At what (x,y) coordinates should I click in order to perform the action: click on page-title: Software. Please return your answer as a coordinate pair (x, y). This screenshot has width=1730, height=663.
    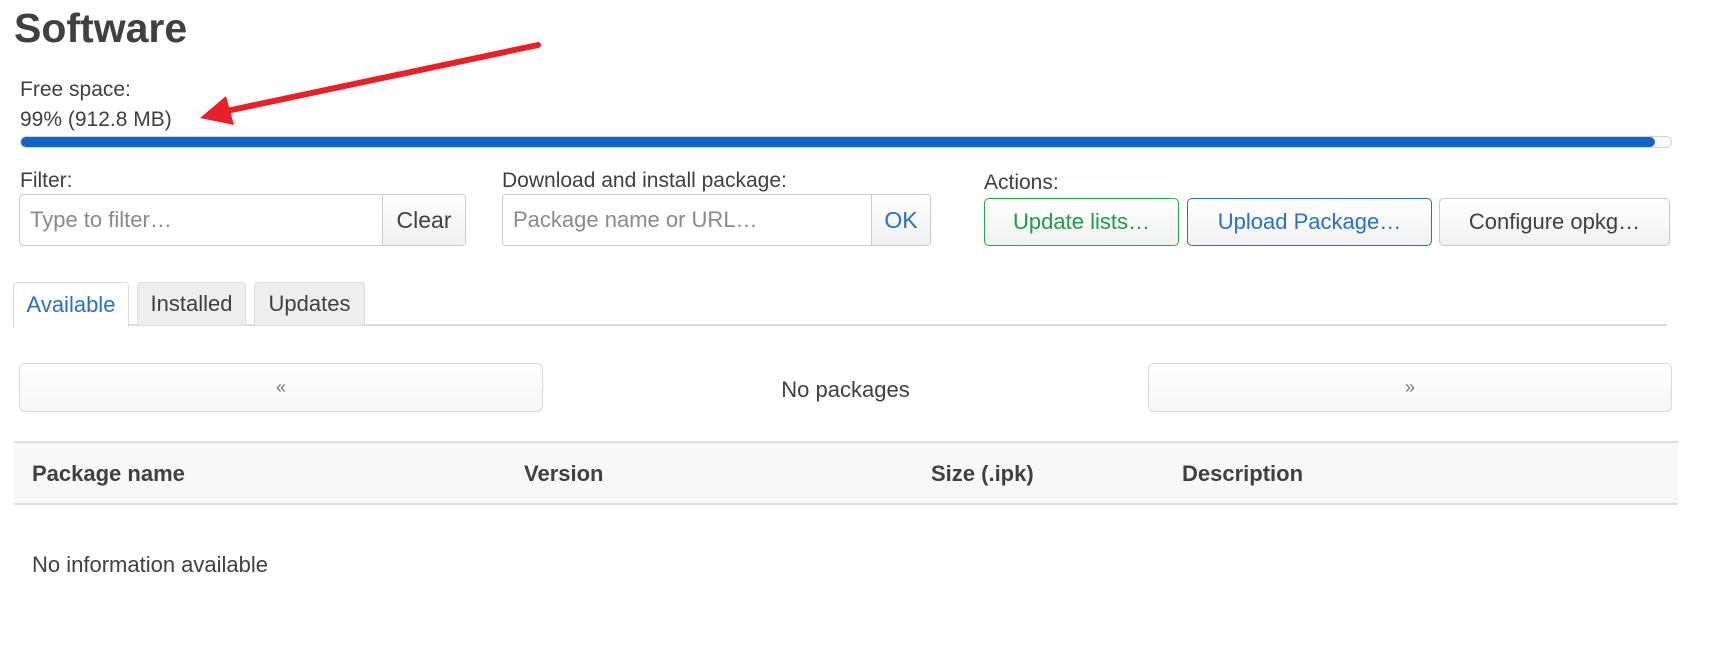
    Looking at the image, I should click on (101, 28).